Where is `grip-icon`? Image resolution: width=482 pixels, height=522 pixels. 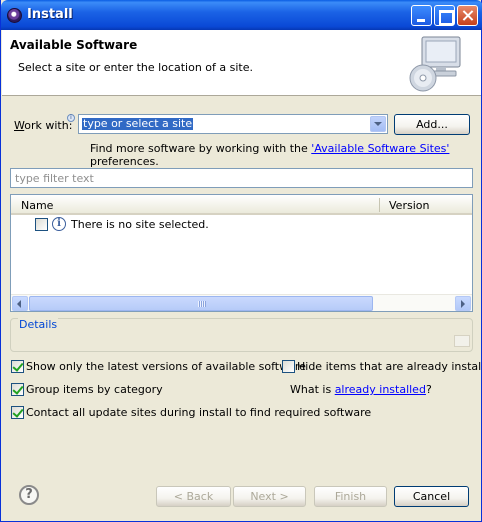
grip-icon is located at coordinates (202, 304).